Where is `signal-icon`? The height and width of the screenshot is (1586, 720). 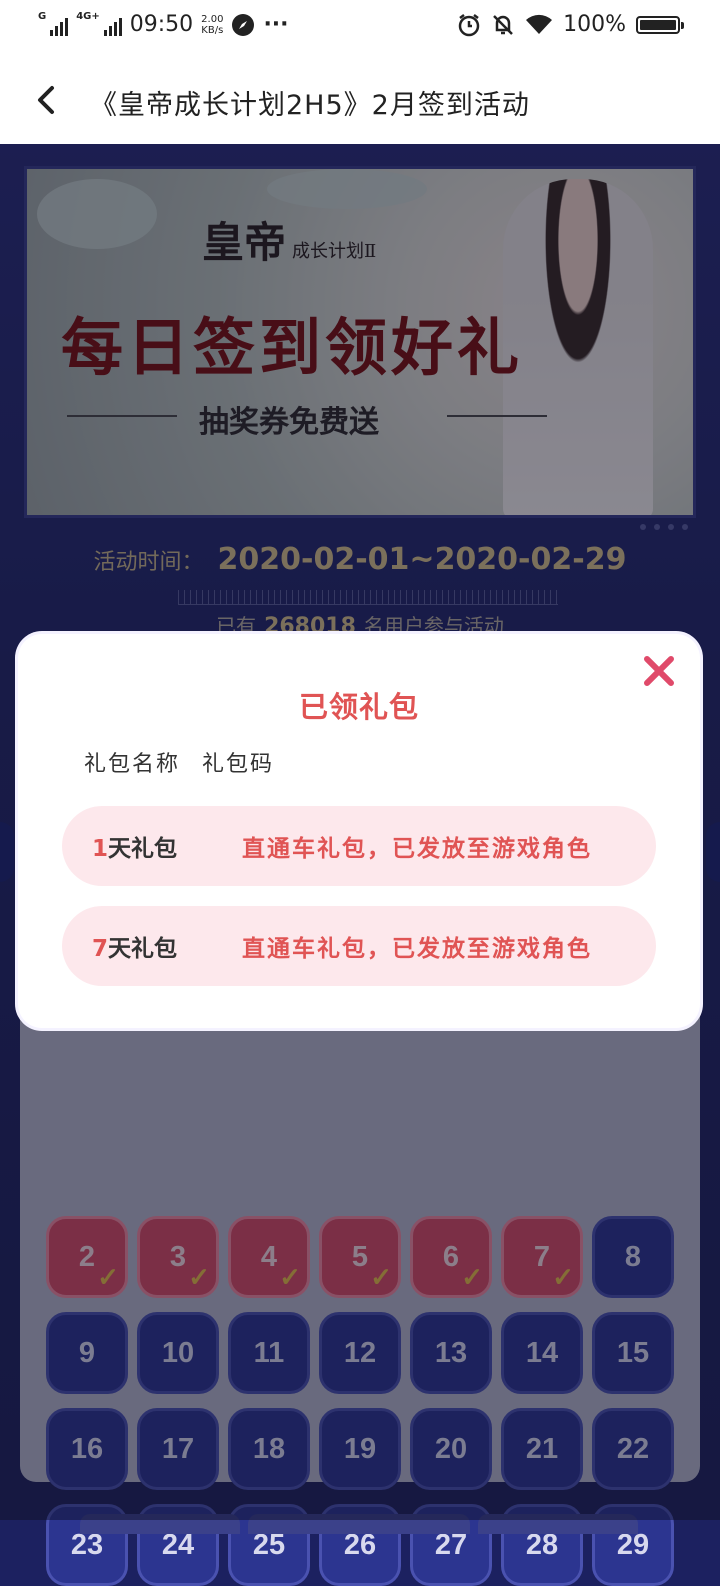
signal-icon is located at coordinates (59, 25).